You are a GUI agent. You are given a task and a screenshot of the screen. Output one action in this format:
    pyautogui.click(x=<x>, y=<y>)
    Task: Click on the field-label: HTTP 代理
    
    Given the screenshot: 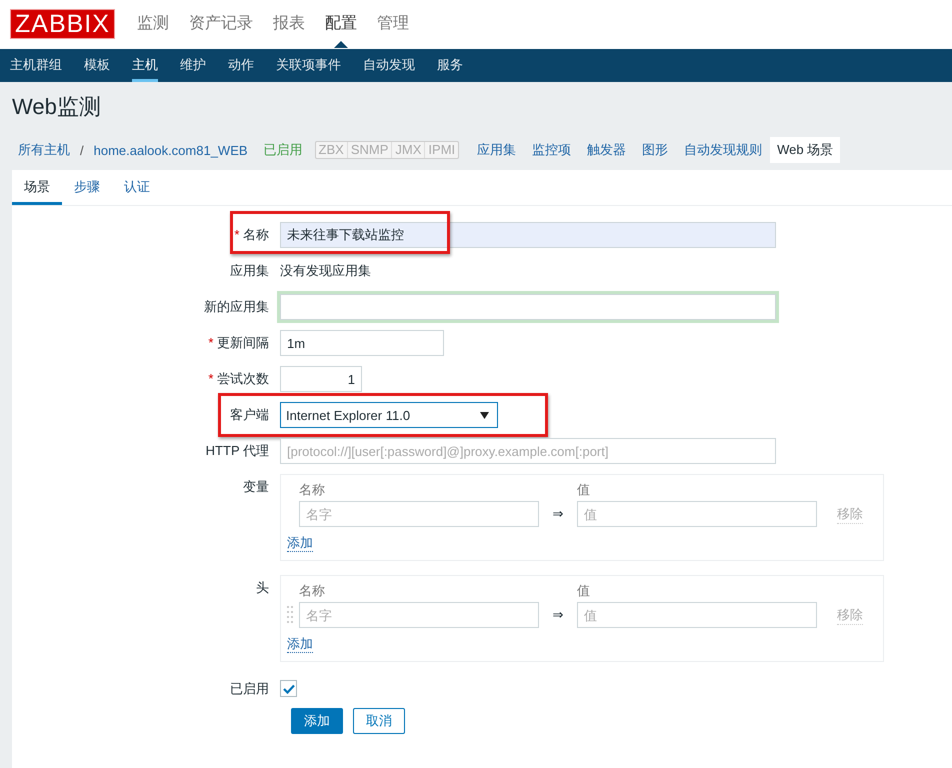 What is the action you would take?
    pyautogui.click(x=237, y=451)
    